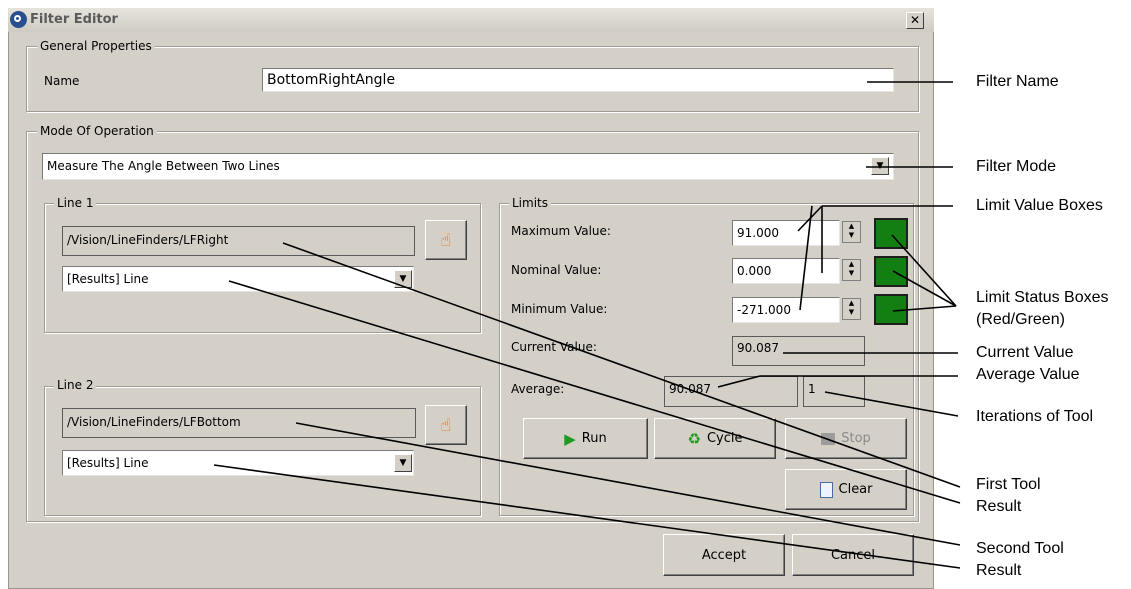  What do you see at coordinates (1020, 319) in the screenshot?
I see `annotation-limit-status-line2: (Red/Green)` at bounding box center [1020, 319].